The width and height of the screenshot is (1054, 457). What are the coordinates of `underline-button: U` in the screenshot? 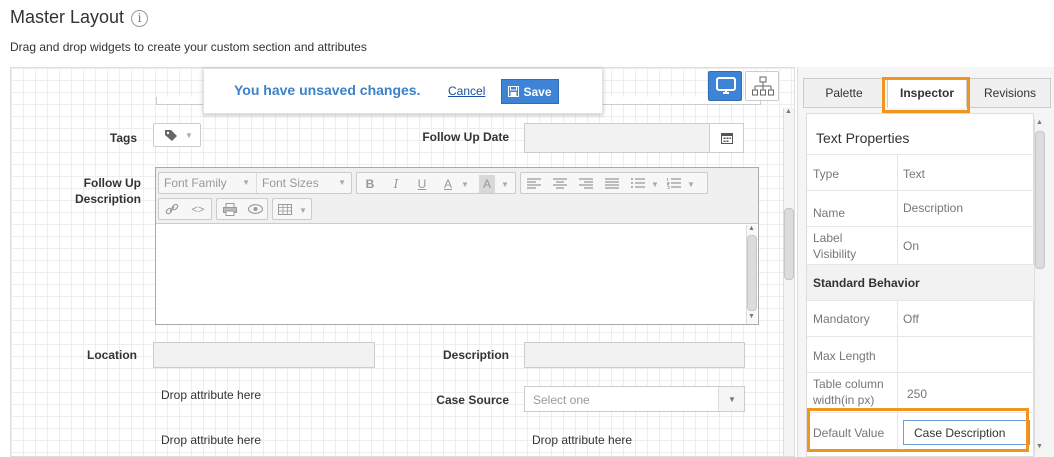 It's located at (422, 184).